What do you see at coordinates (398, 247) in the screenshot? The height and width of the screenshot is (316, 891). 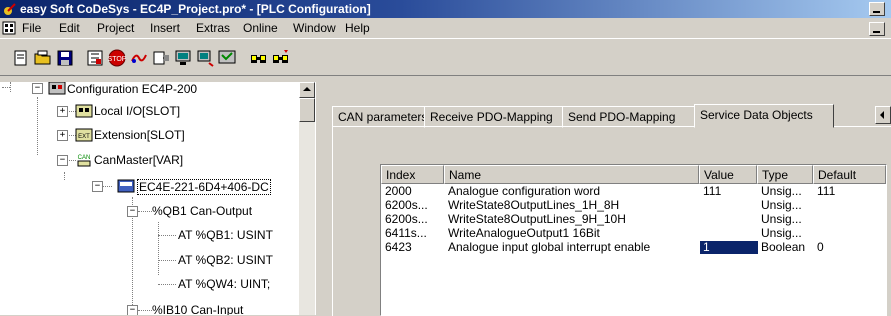 I see `cell-index: 6423` at bounding box center [398, 247].